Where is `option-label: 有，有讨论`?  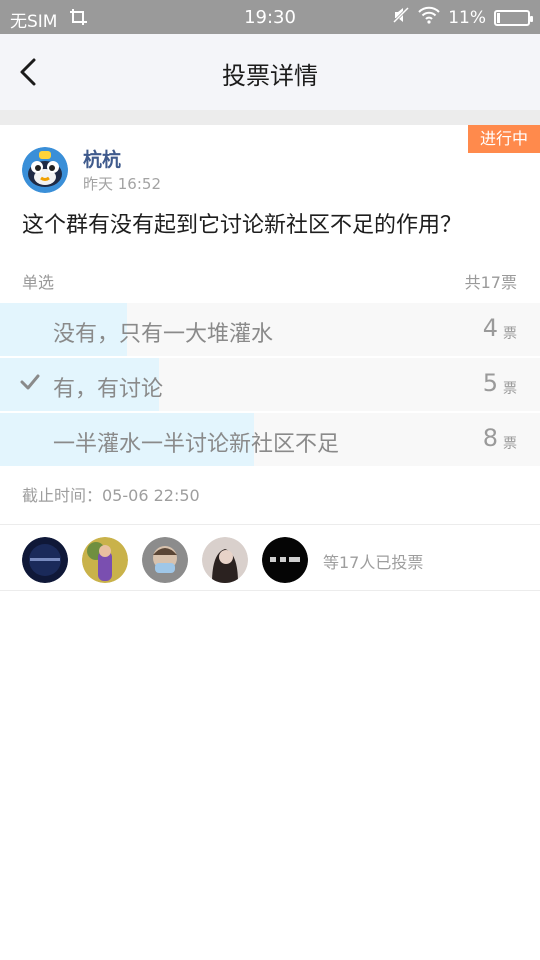
option-label: 有，有讨论 is located at coordinates (108, 389).